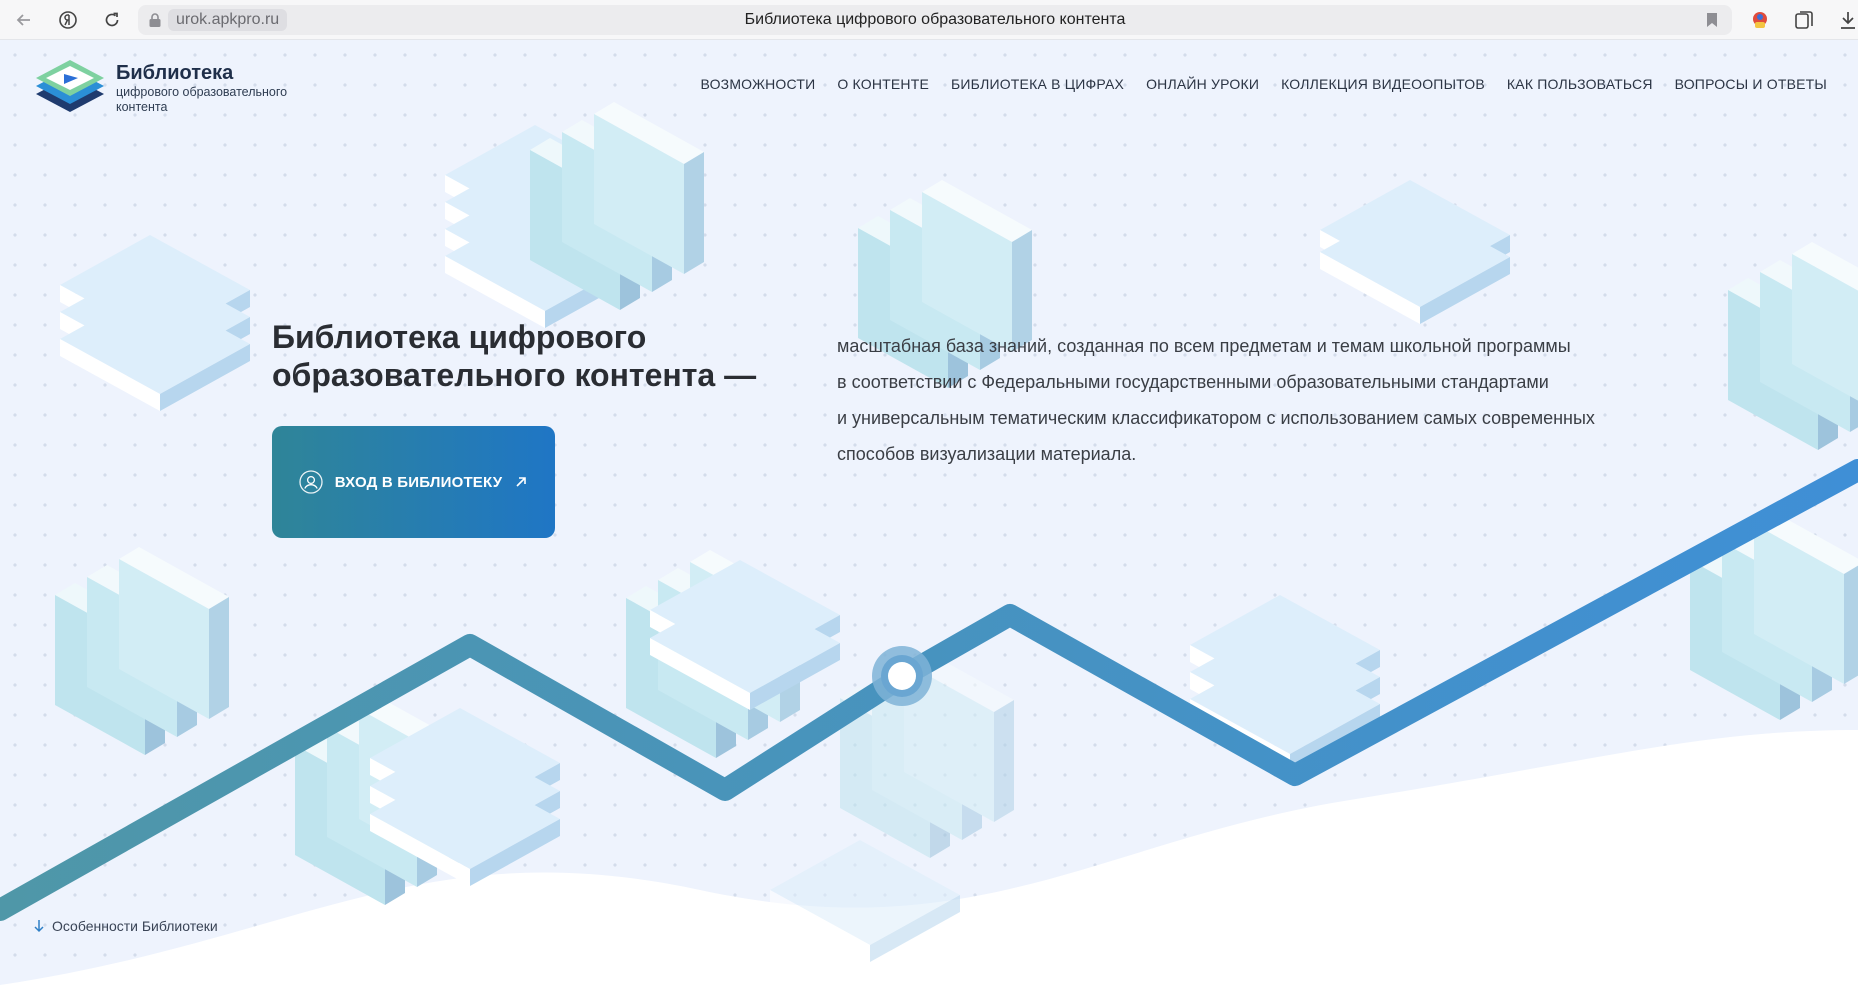 The height and width of the screenshot is (994, 1858). Describe the element at coordinates (418, 482) in the screenshot. I see `enter-library-label: ВХОД В БИБЛИОТЕКУ` at that location.